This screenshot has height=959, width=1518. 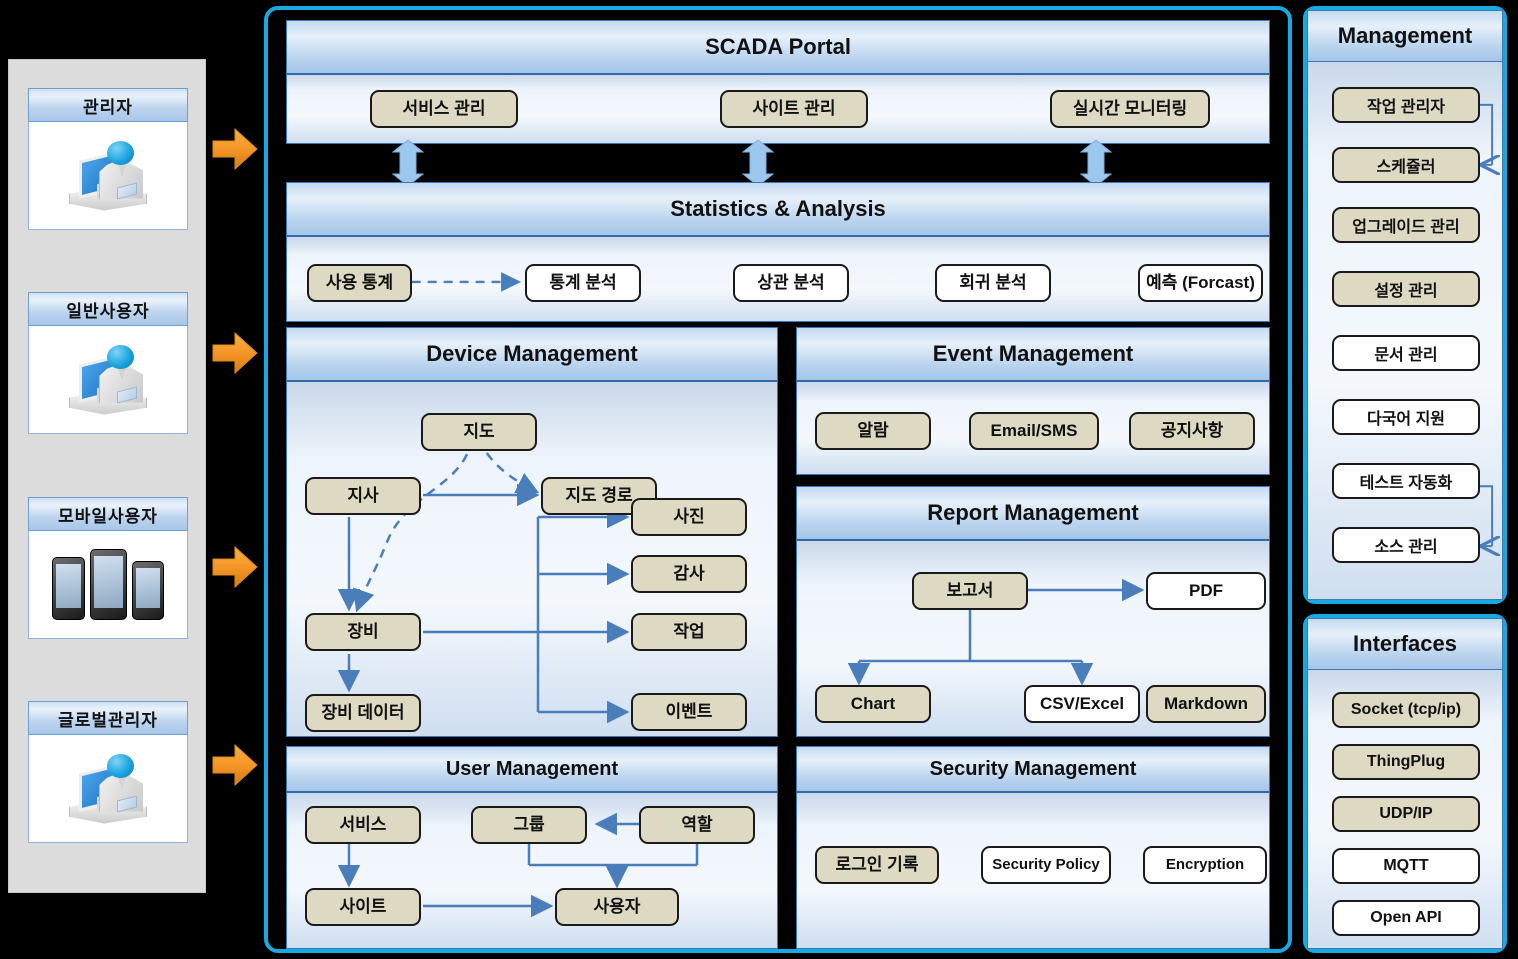 What do you see at coordinates (529, 825) in the screenshot?
I see `node-group: 그룹` at bounding box center [529, 825].